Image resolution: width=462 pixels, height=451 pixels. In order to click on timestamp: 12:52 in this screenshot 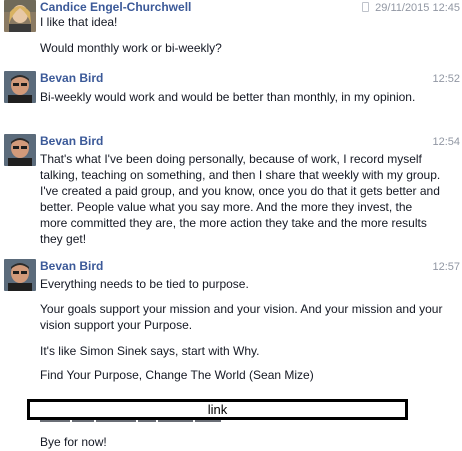, I will do `click(446, 79)`.